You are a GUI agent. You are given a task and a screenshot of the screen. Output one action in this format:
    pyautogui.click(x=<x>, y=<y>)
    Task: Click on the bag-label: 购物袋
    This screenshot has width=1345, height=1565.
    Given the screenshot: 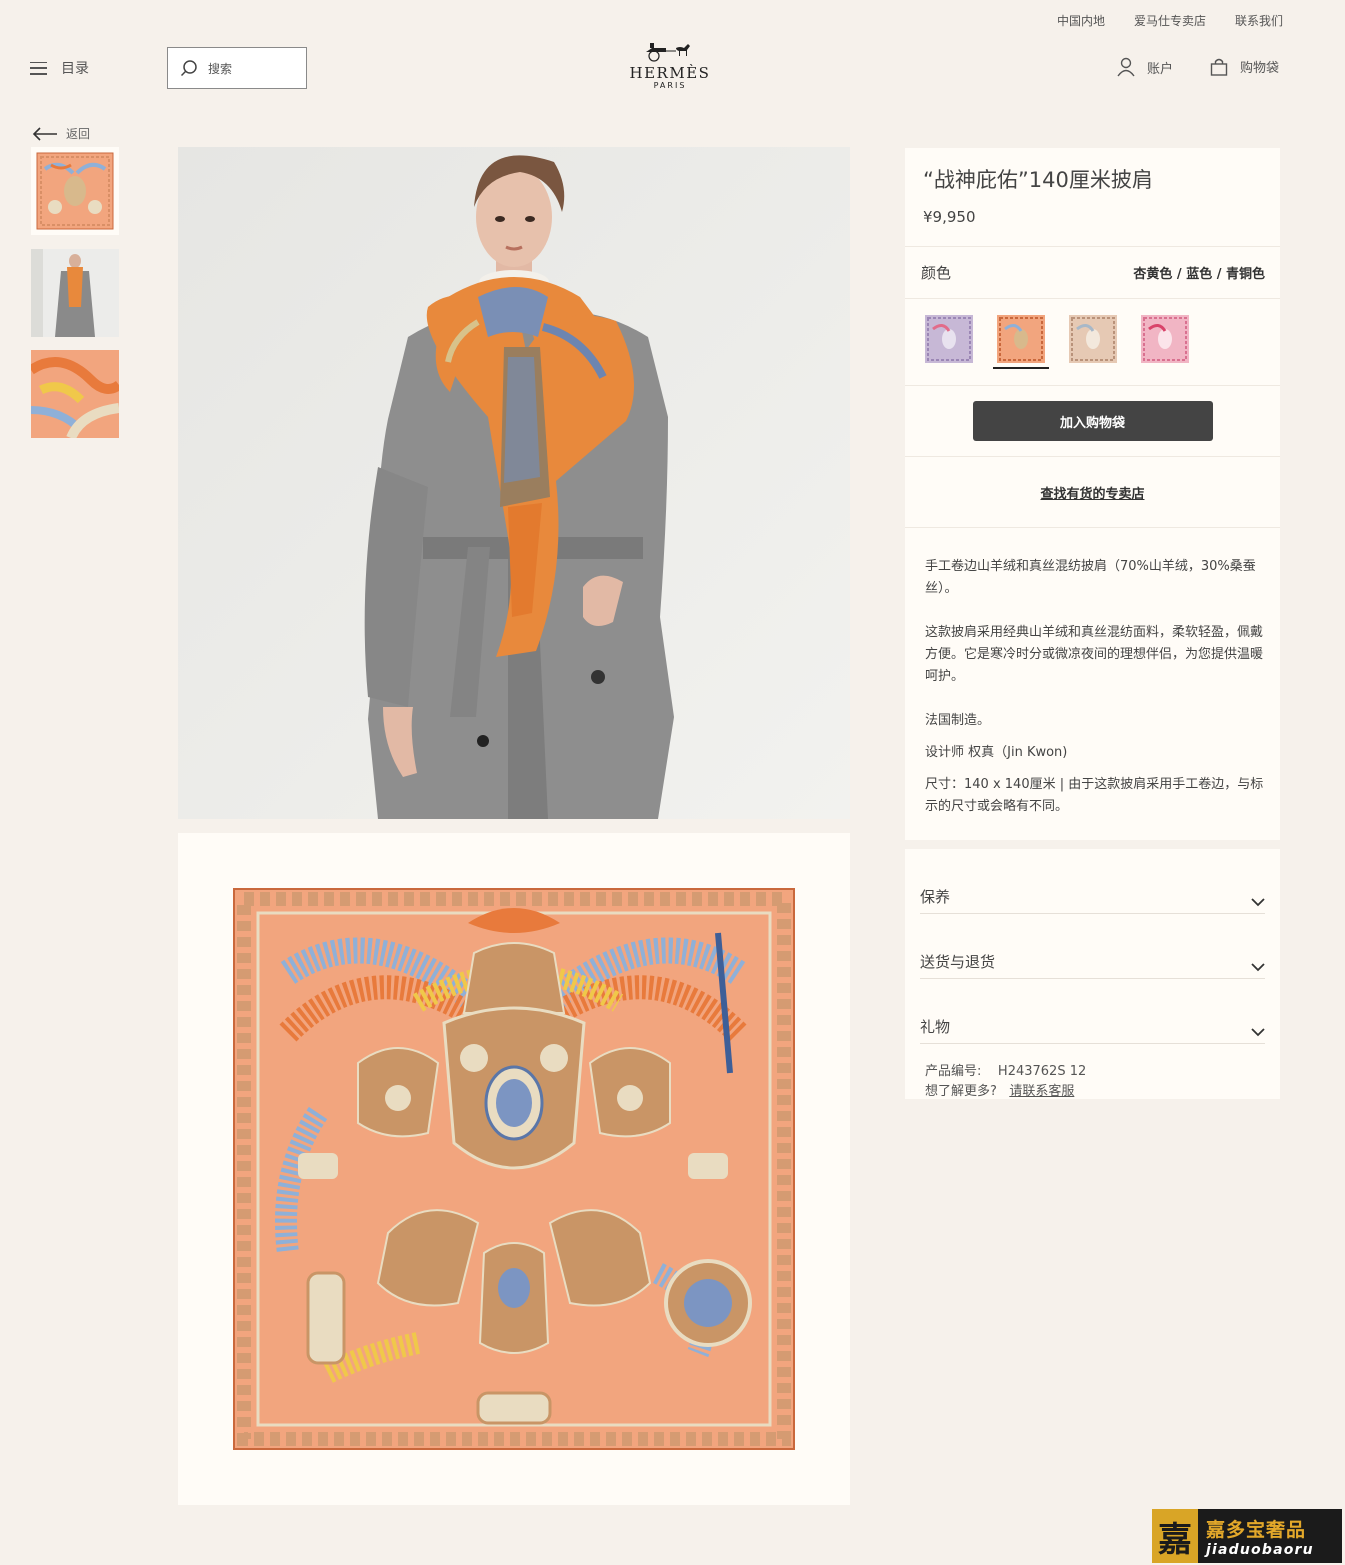 What is the action you would take?
    pyautogui.click(x=1260, y=68)
    